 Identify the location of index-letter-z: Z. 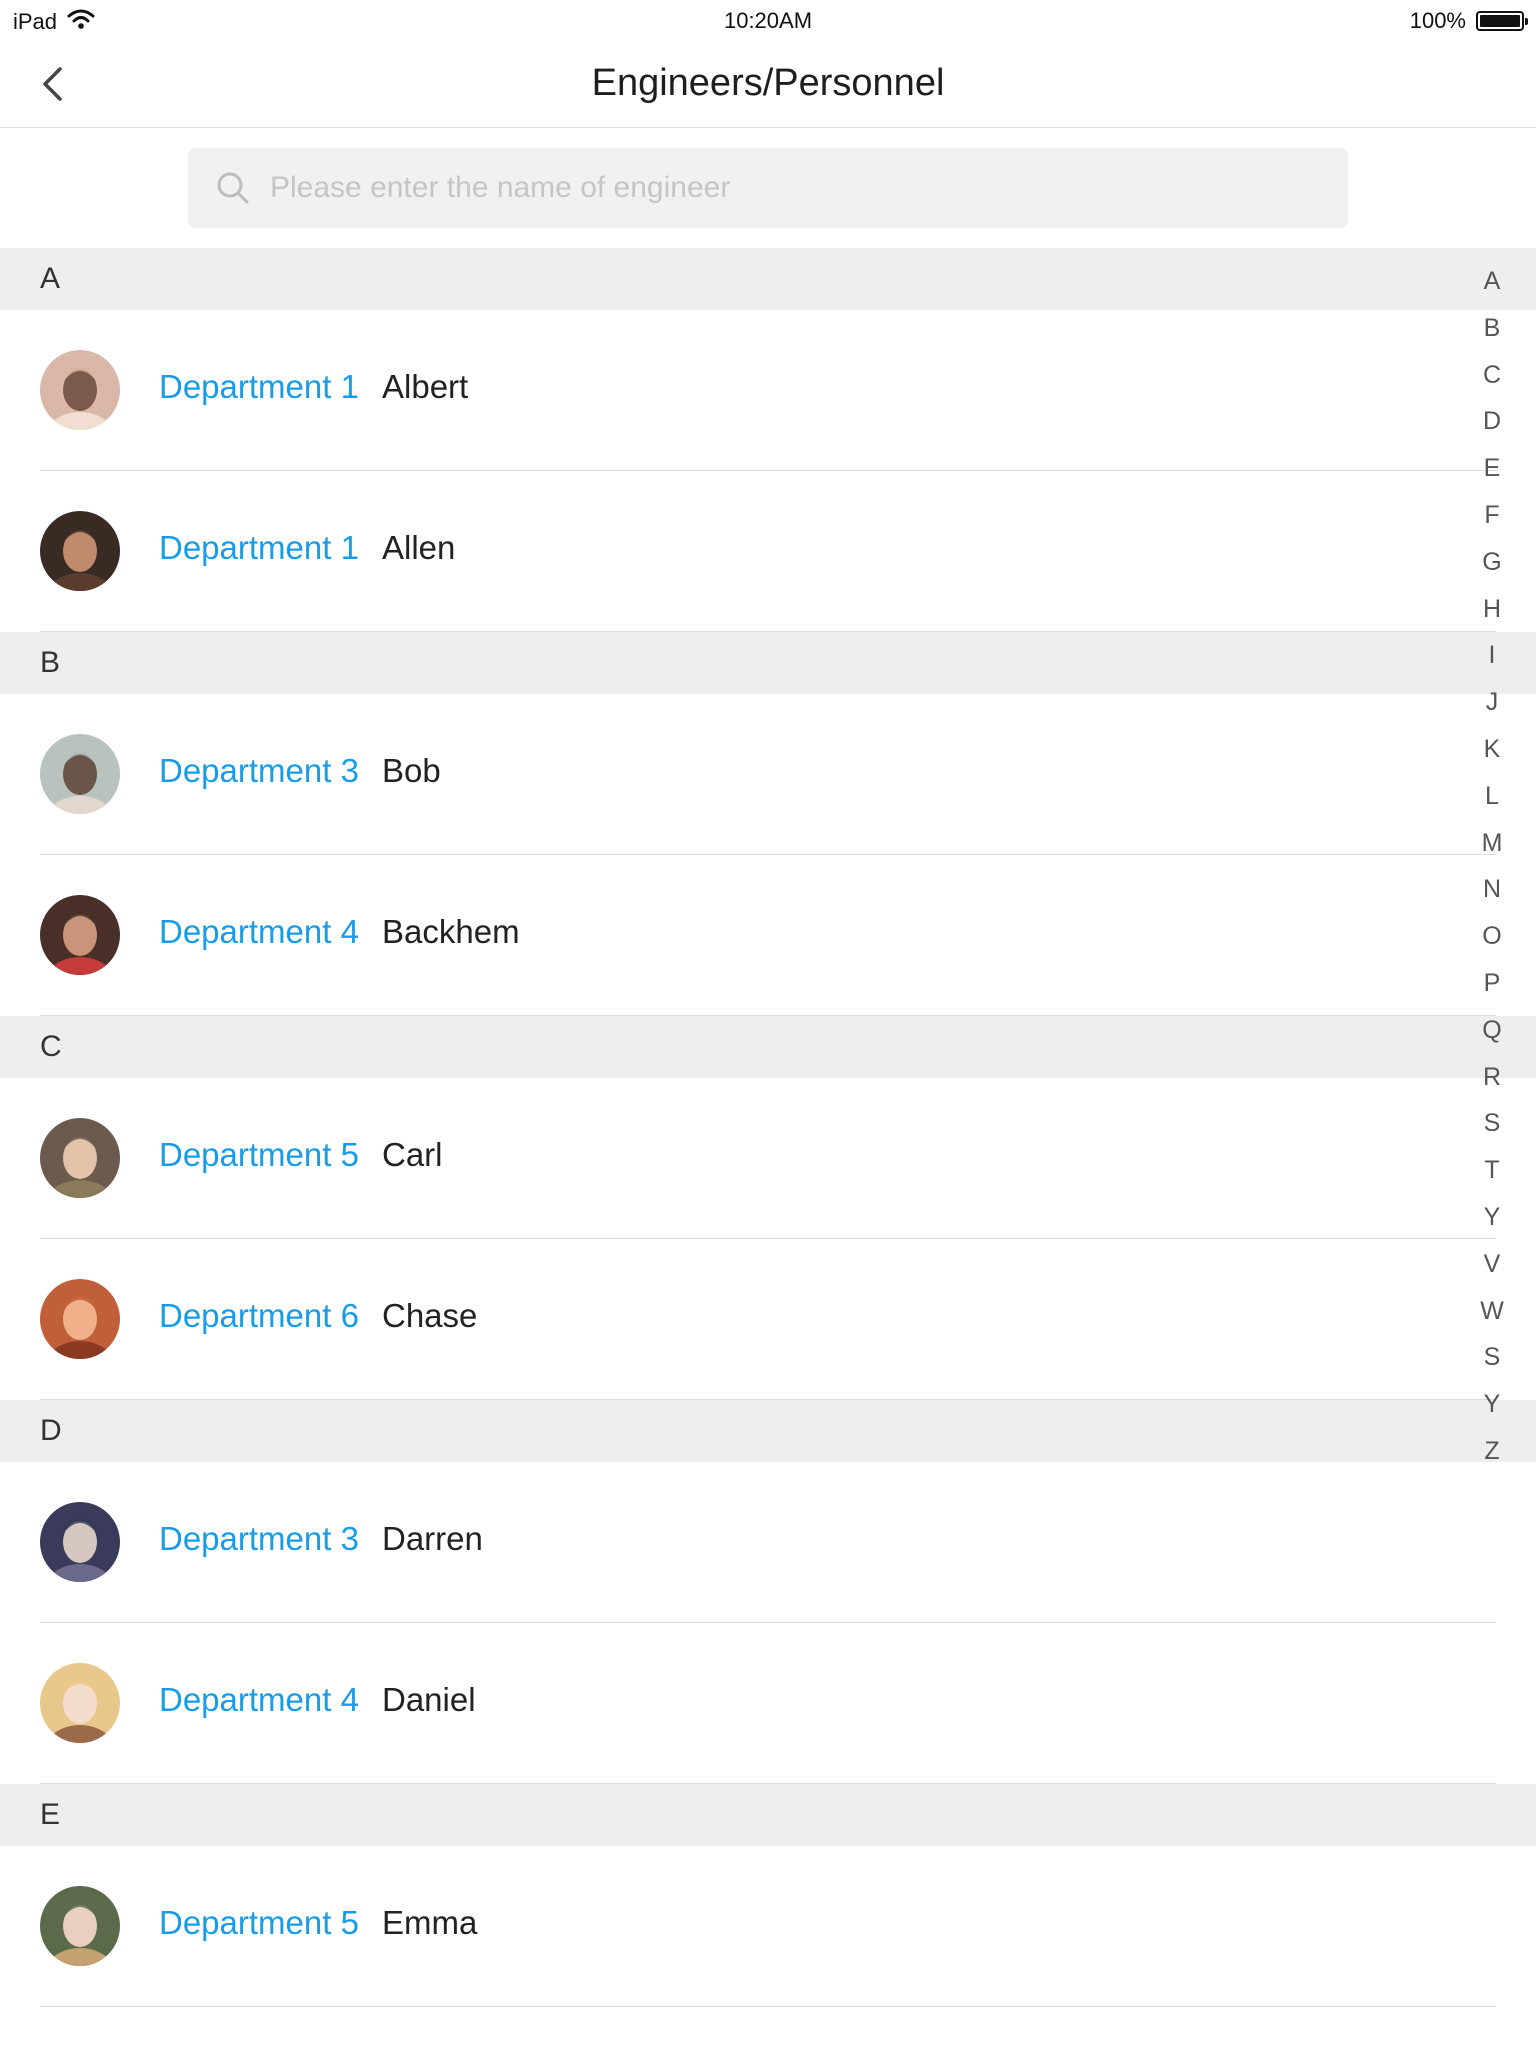
(1492, 1451).